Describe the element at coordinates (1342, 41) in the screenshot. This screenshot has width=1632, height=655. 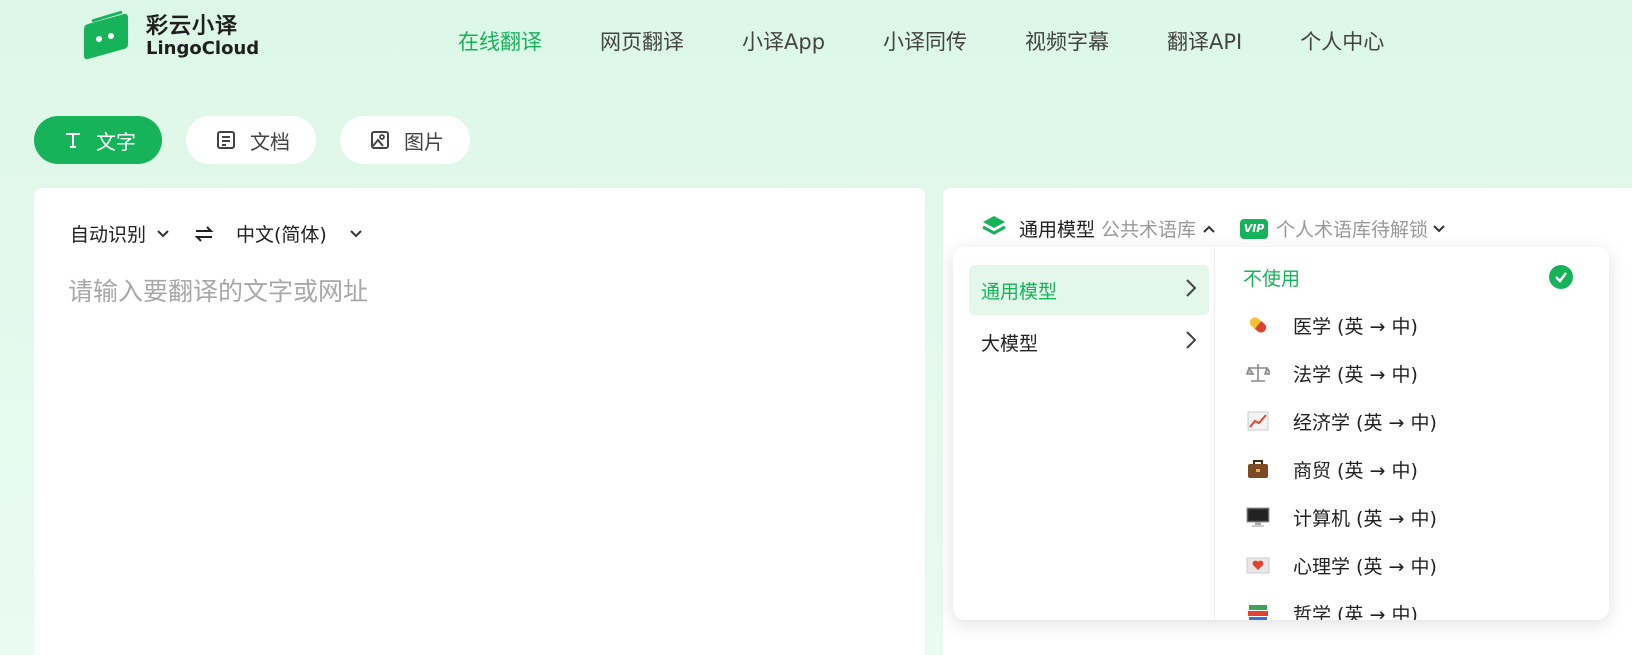
I see `nav-personal-center: 个人中心` at that location.